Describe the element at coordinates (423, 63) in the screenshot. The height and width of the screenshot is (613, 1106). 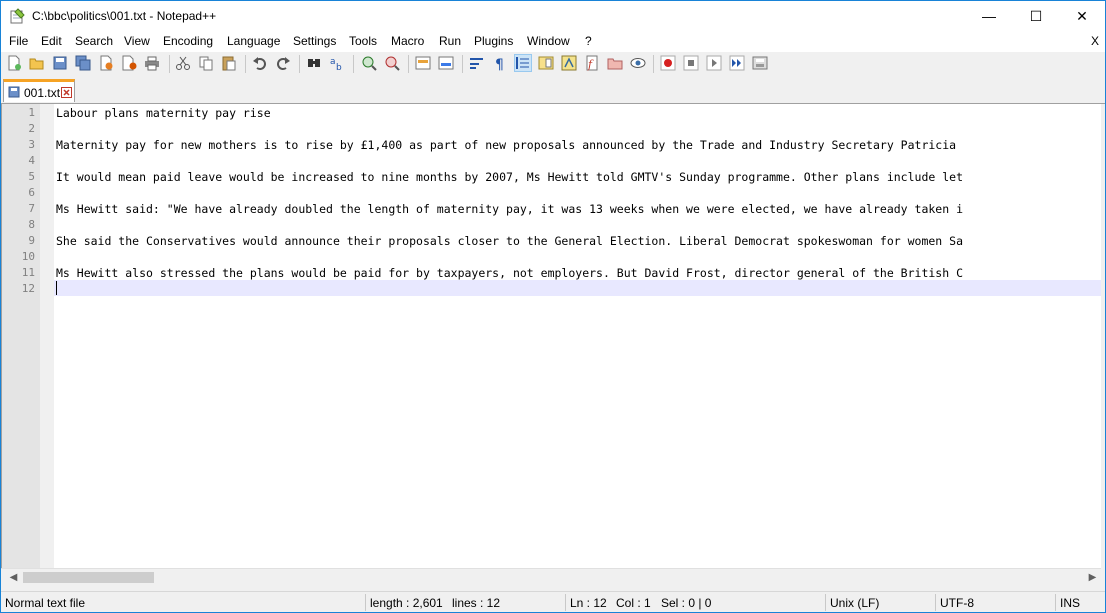
I see `sync-vertical-icon` at that location.